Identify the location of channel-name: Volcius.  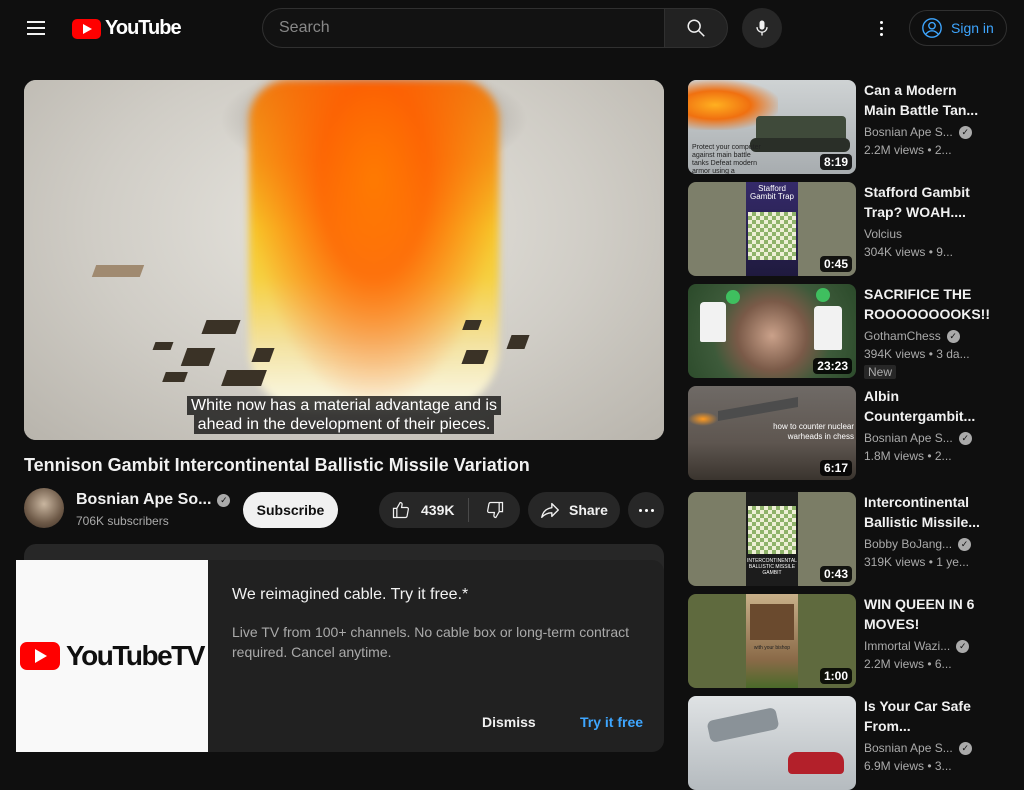
(883, 234).